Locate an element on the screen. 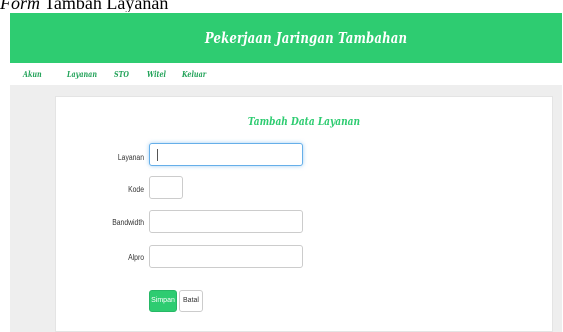  document-caption: Form Tambah Layanan is located at coordinates (281, 6).